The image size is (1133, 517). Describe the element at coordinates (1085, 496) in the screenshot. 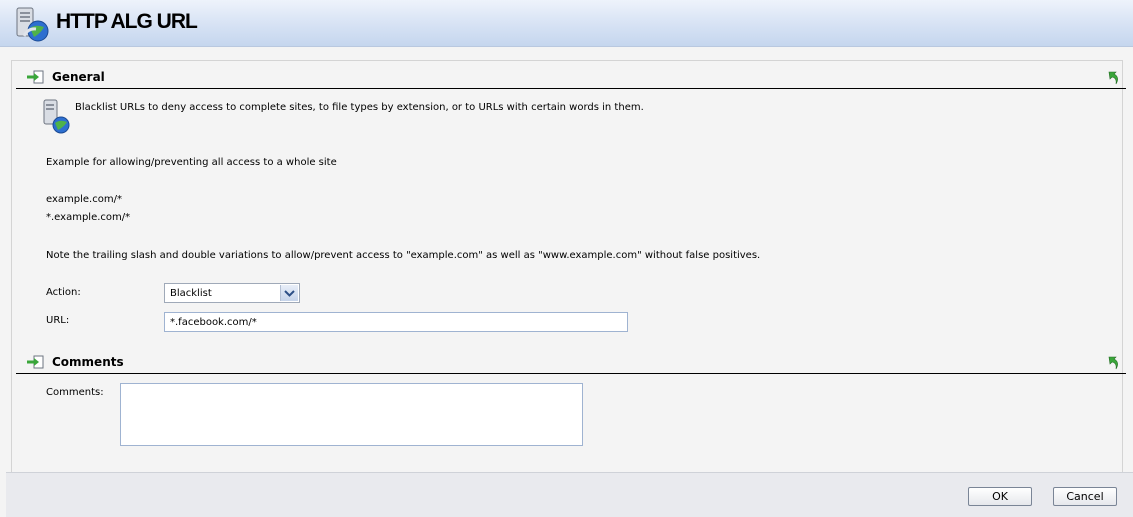

I see `cancel-button: Cancel` at that location.